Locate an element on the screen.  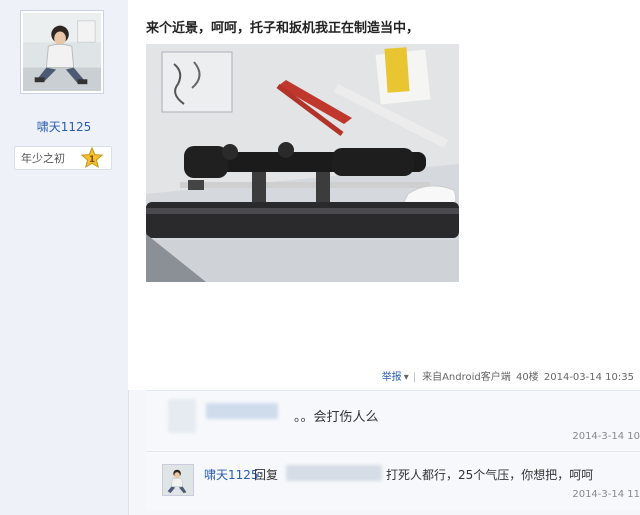
reply-time: 2014-3-14 11 is located at coordinates (606, 494).